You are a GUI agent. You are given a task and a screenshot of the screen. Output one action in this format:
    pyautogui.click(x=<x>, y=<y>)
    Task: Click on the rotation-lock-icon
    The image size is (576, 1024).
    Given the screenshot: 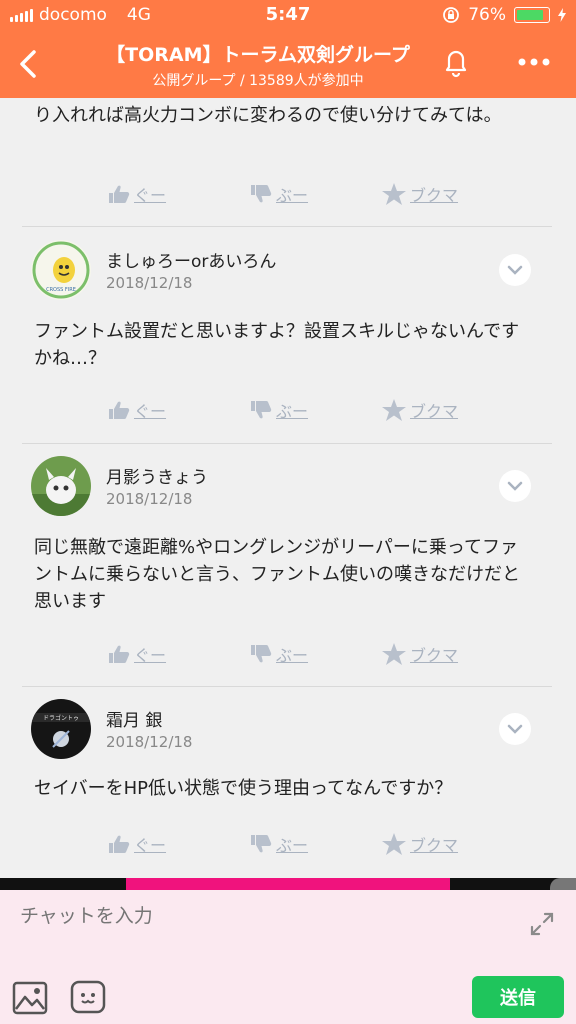 What is the action you would take?
    pyautogui.click(x=451, y=15)
    